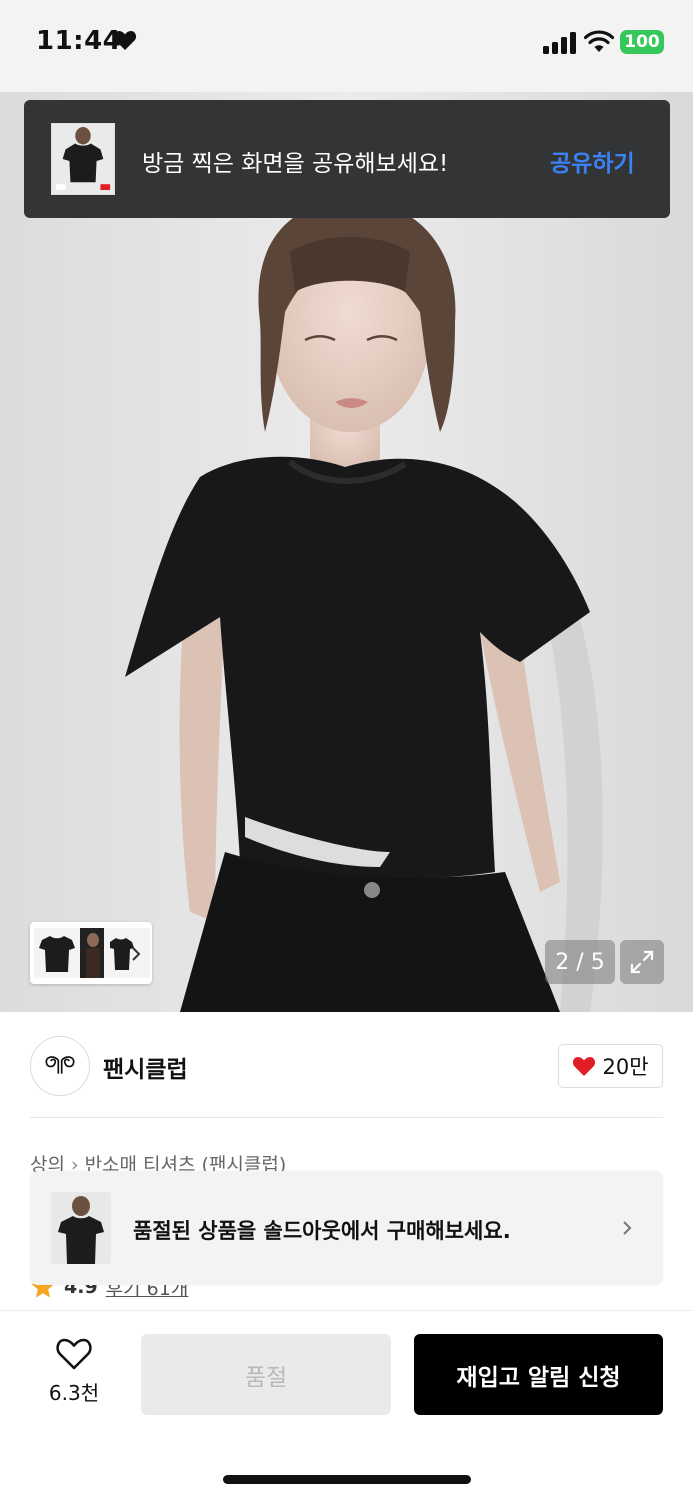 This screenshot has width=693, height=1500. What do you see at coordinates (559, 43) in the screenshot?
I see `signal-icon` at bounding box center [559, 43].